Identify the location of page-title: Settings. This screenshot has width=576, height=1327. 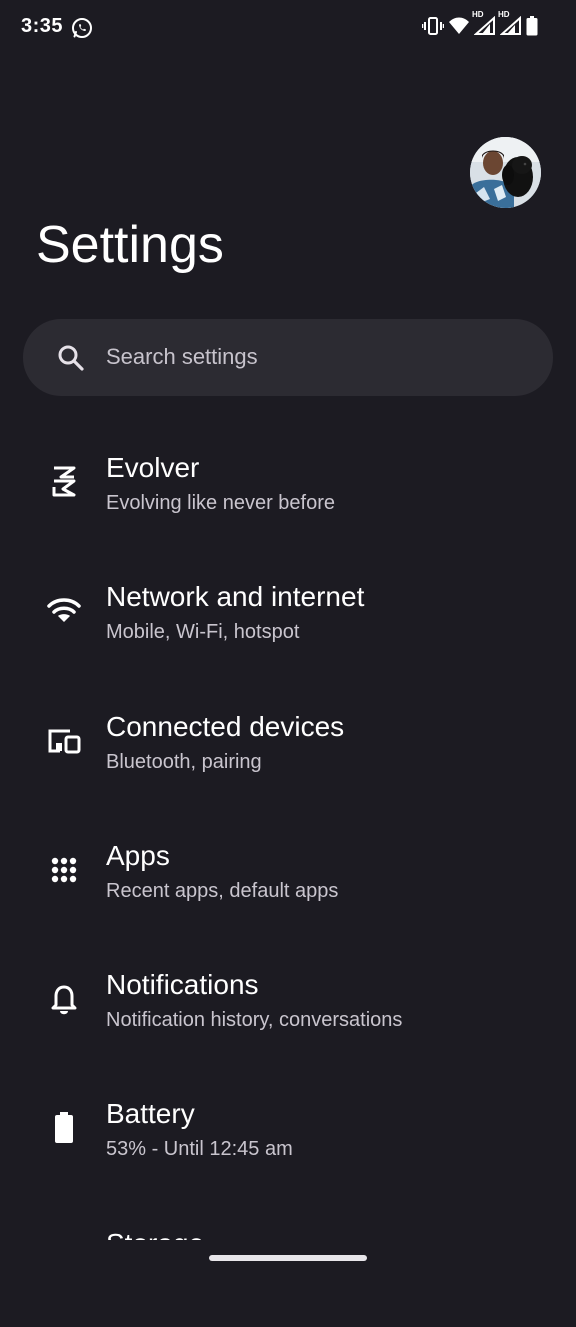
(130, 245).